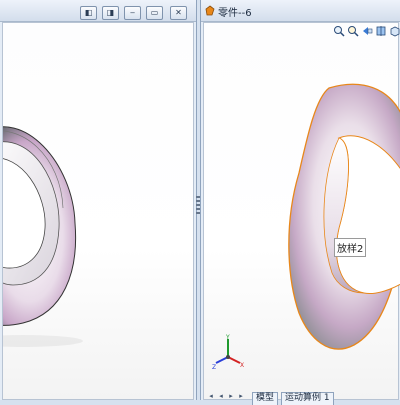  What do you see at coordinates (265, 398) in the screenshot?
I see `tab-model: 模型` at bounding box center [265, 398].